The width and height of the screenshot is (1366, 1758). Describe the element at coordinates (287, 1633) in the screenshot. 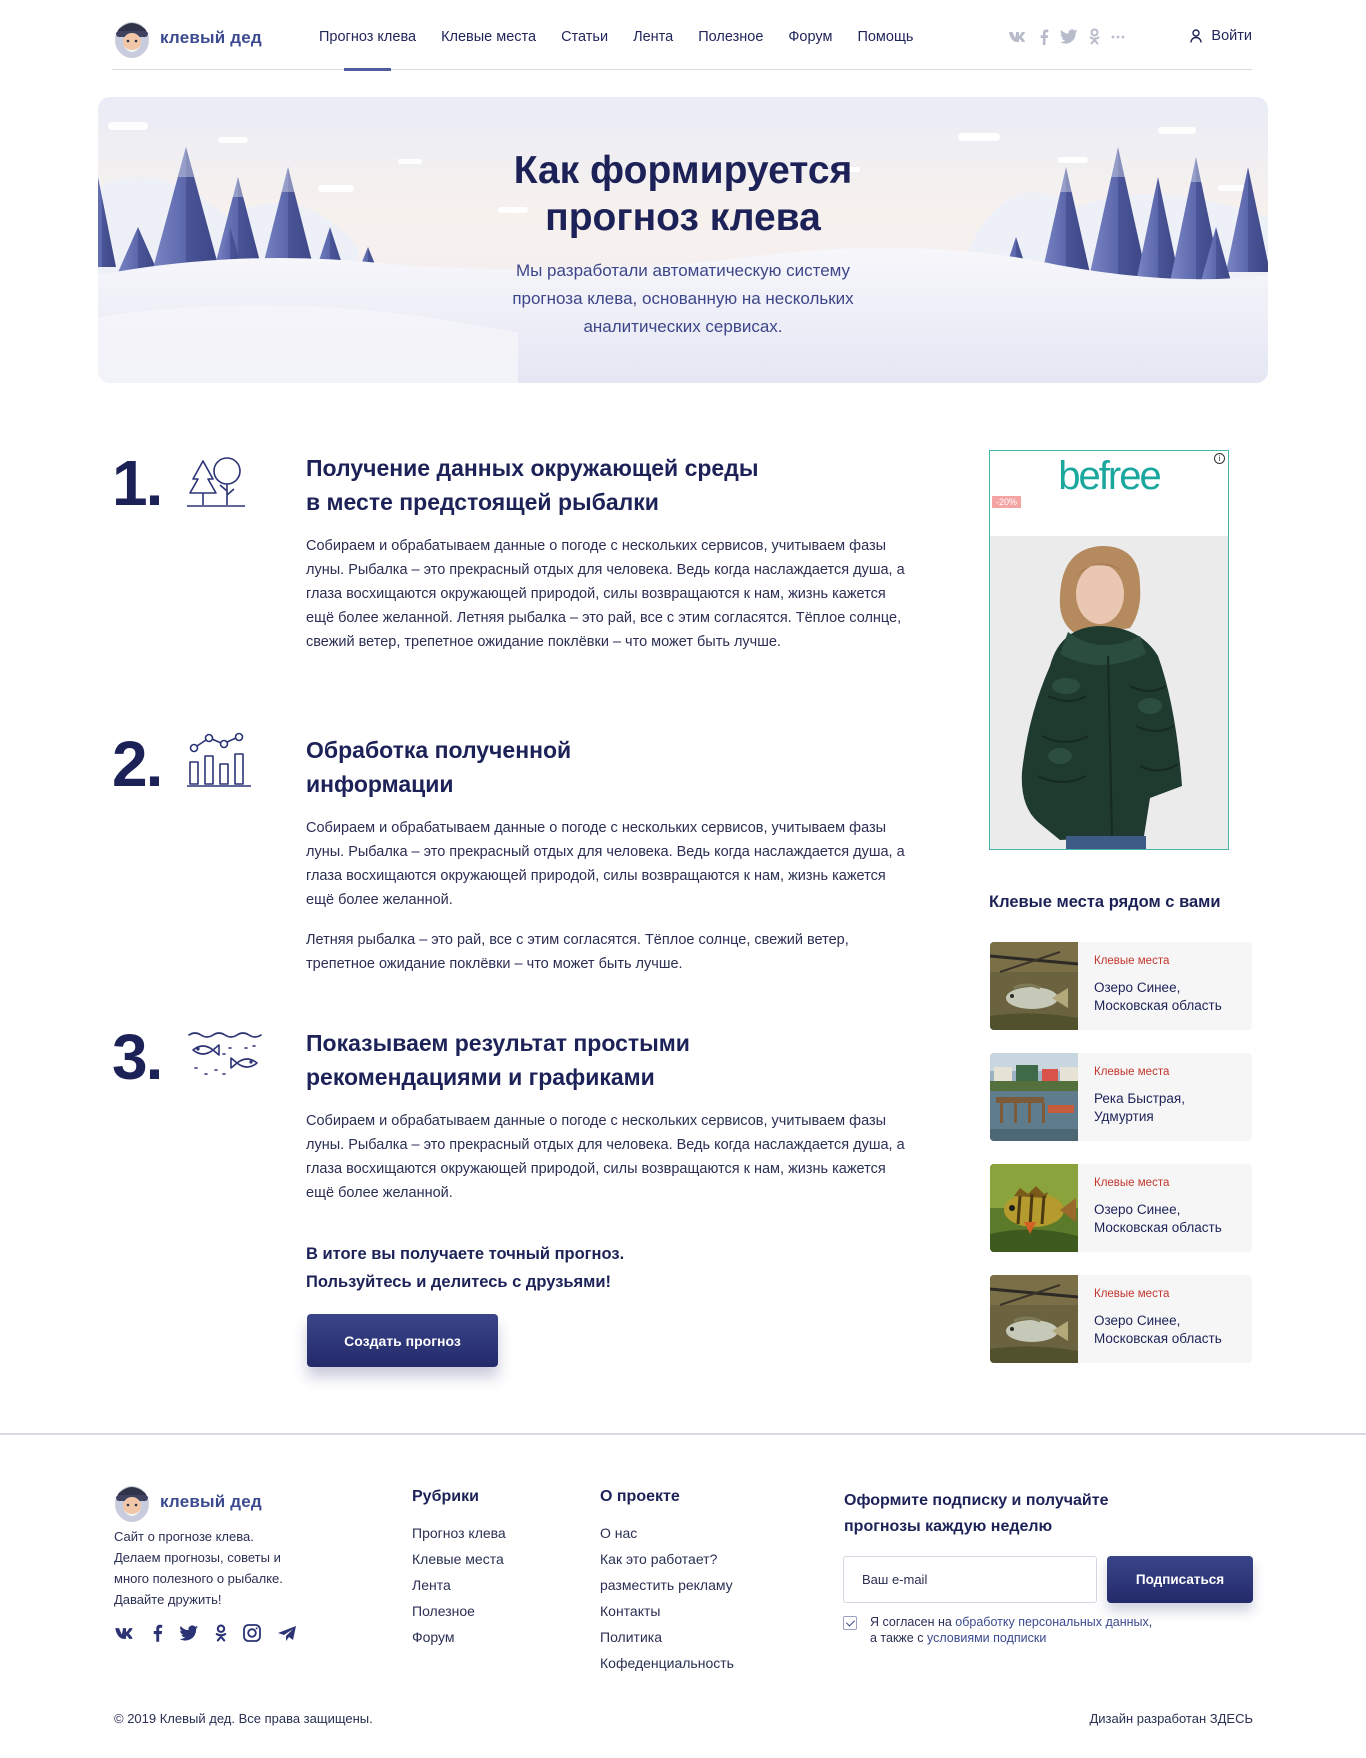

I see `telegram-icon` at that location.